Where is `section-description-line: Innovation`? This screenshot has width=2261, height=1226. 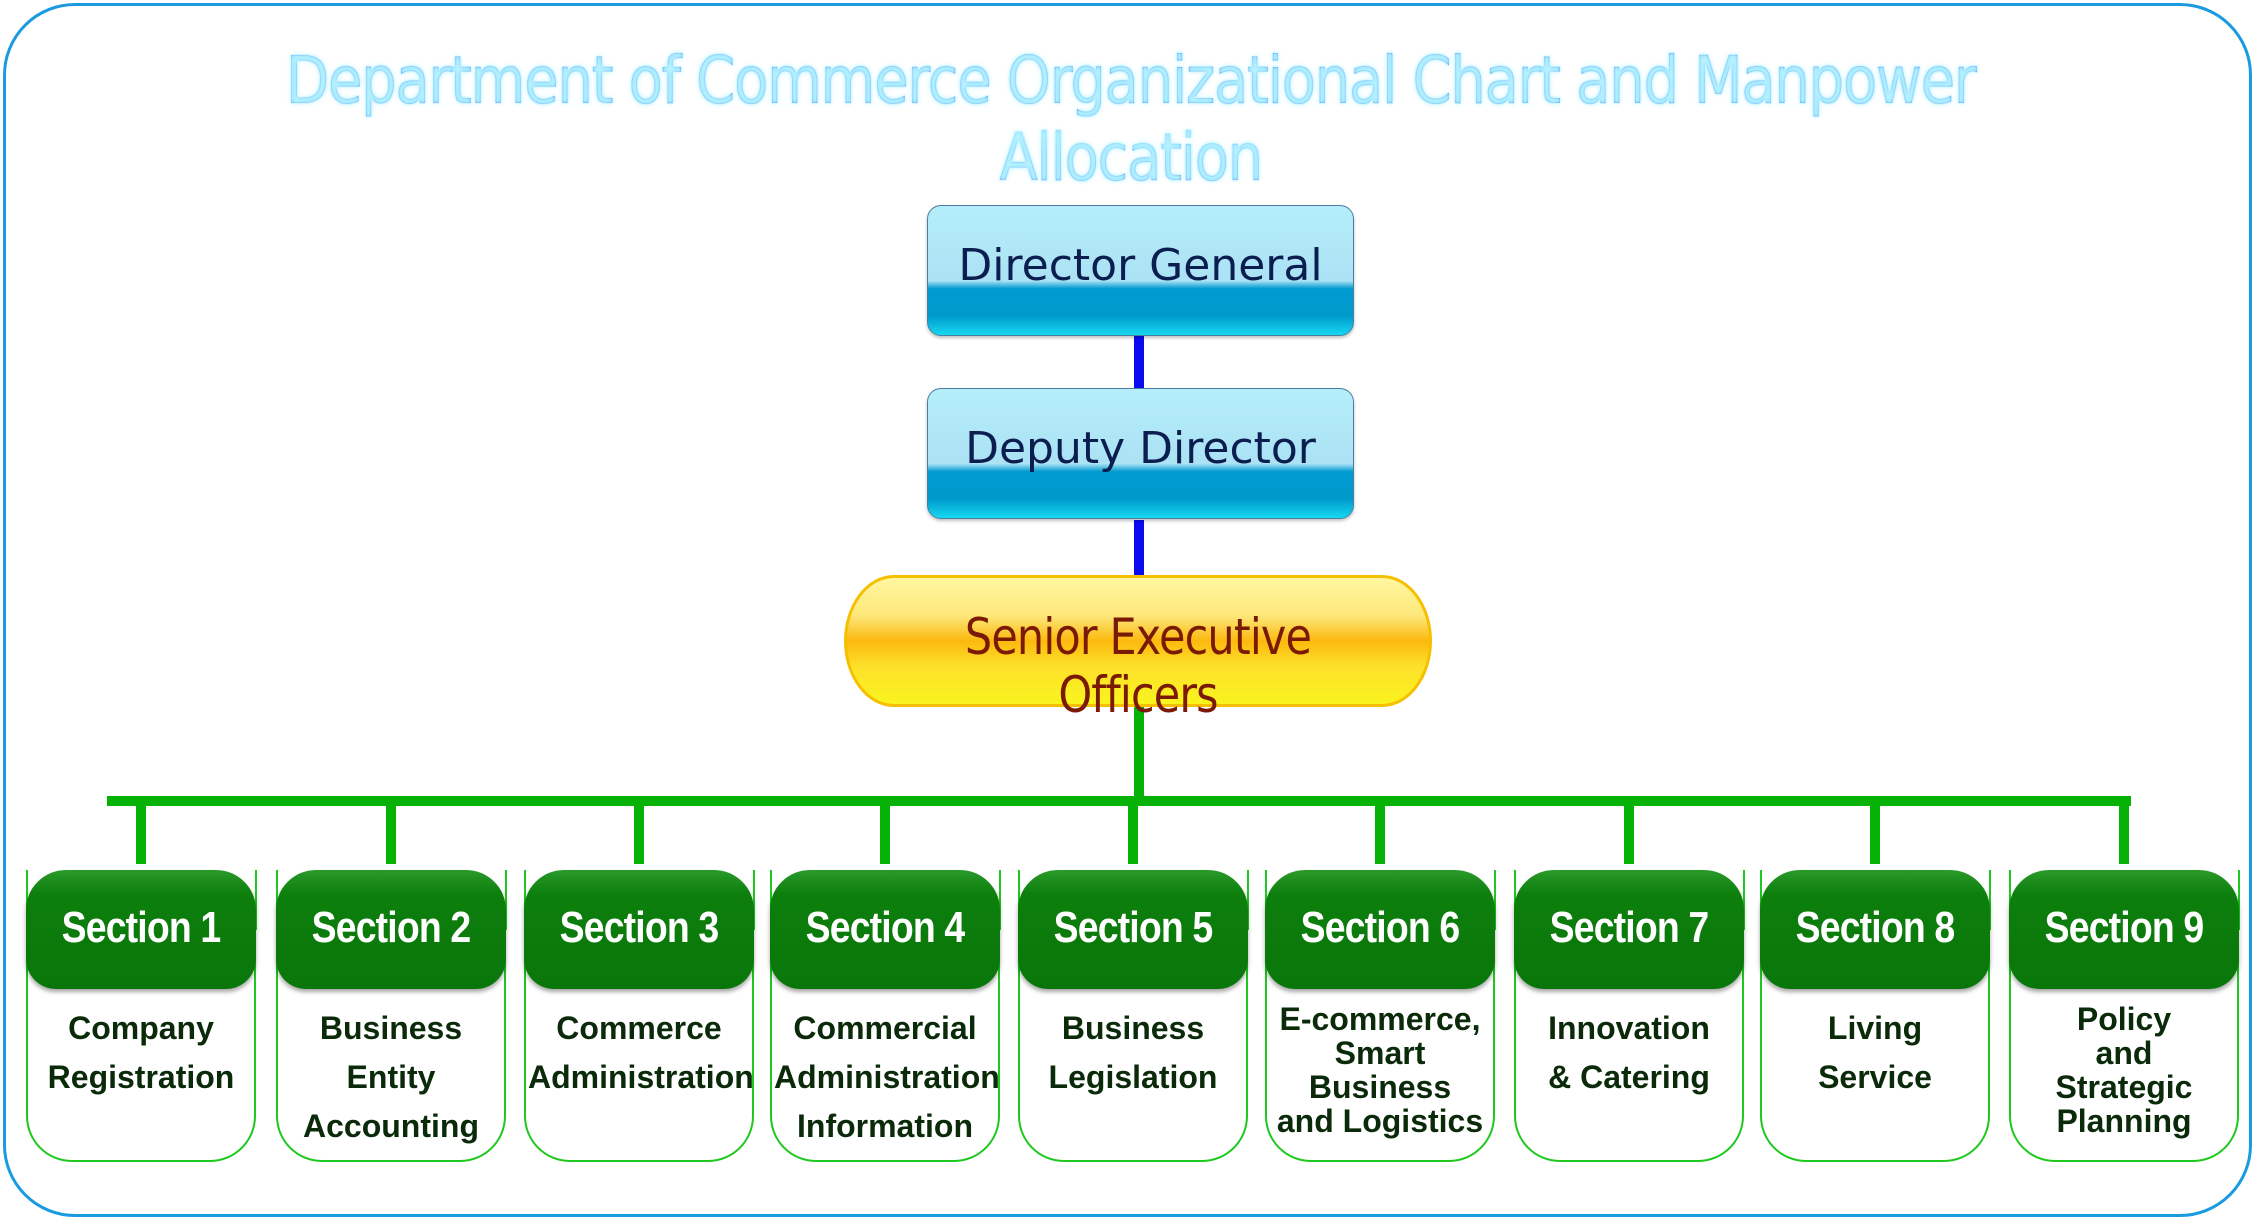
section-description-line: Innovation is located at coordinates (1629, 1028).